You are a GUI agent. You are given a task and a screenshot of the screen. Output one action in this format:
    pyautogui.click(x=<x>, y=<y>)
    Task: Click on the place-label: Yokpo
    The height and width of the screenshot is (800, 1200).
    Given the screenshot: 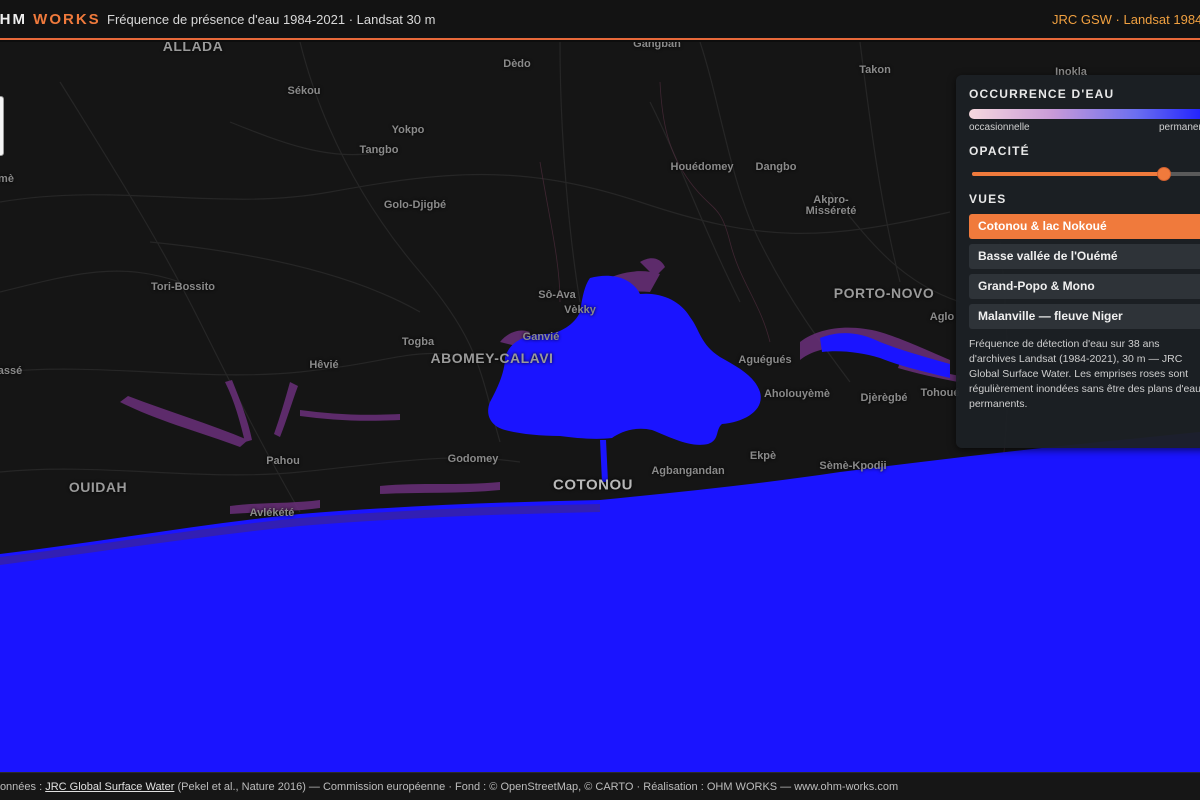 What is the action you would take?
    pyautogui.click(x=408, y=130)
    